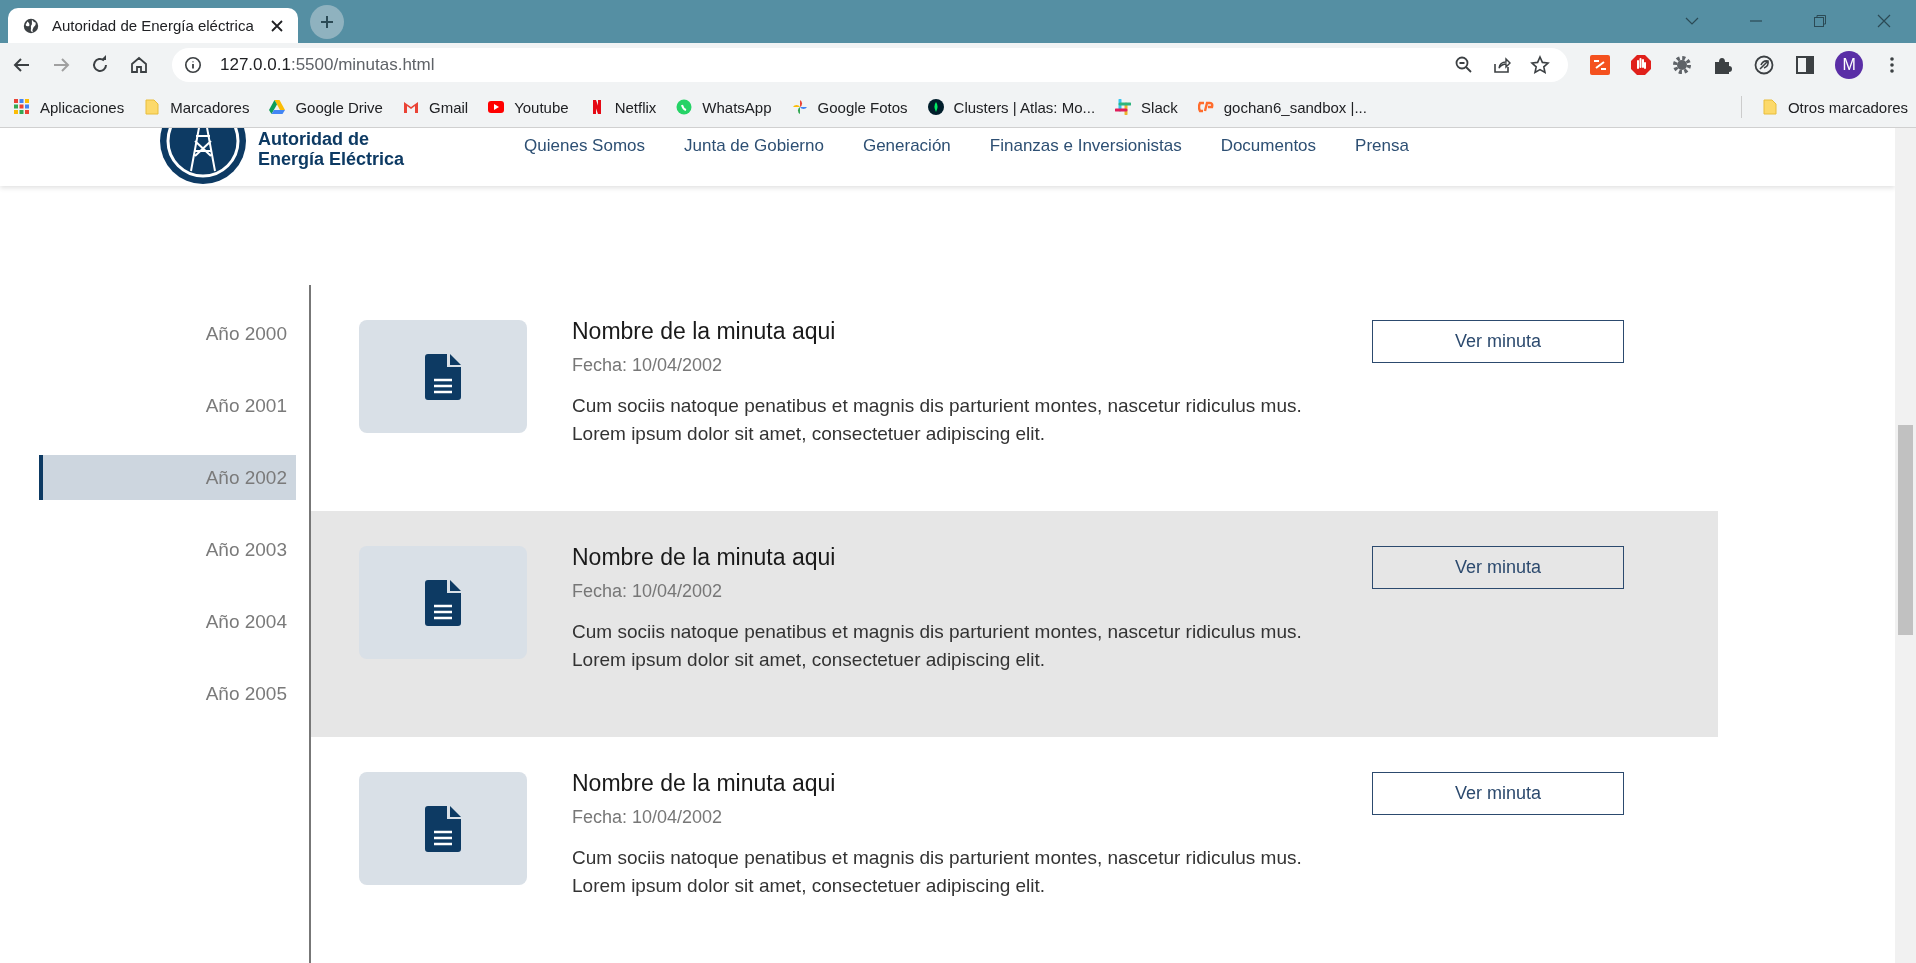 The width and height of the screenshot is (1916, 963). What do you see at coordinates (1682, 65) in the screenshot?
I see `gear-icon` at bounding box center [1682, 65].